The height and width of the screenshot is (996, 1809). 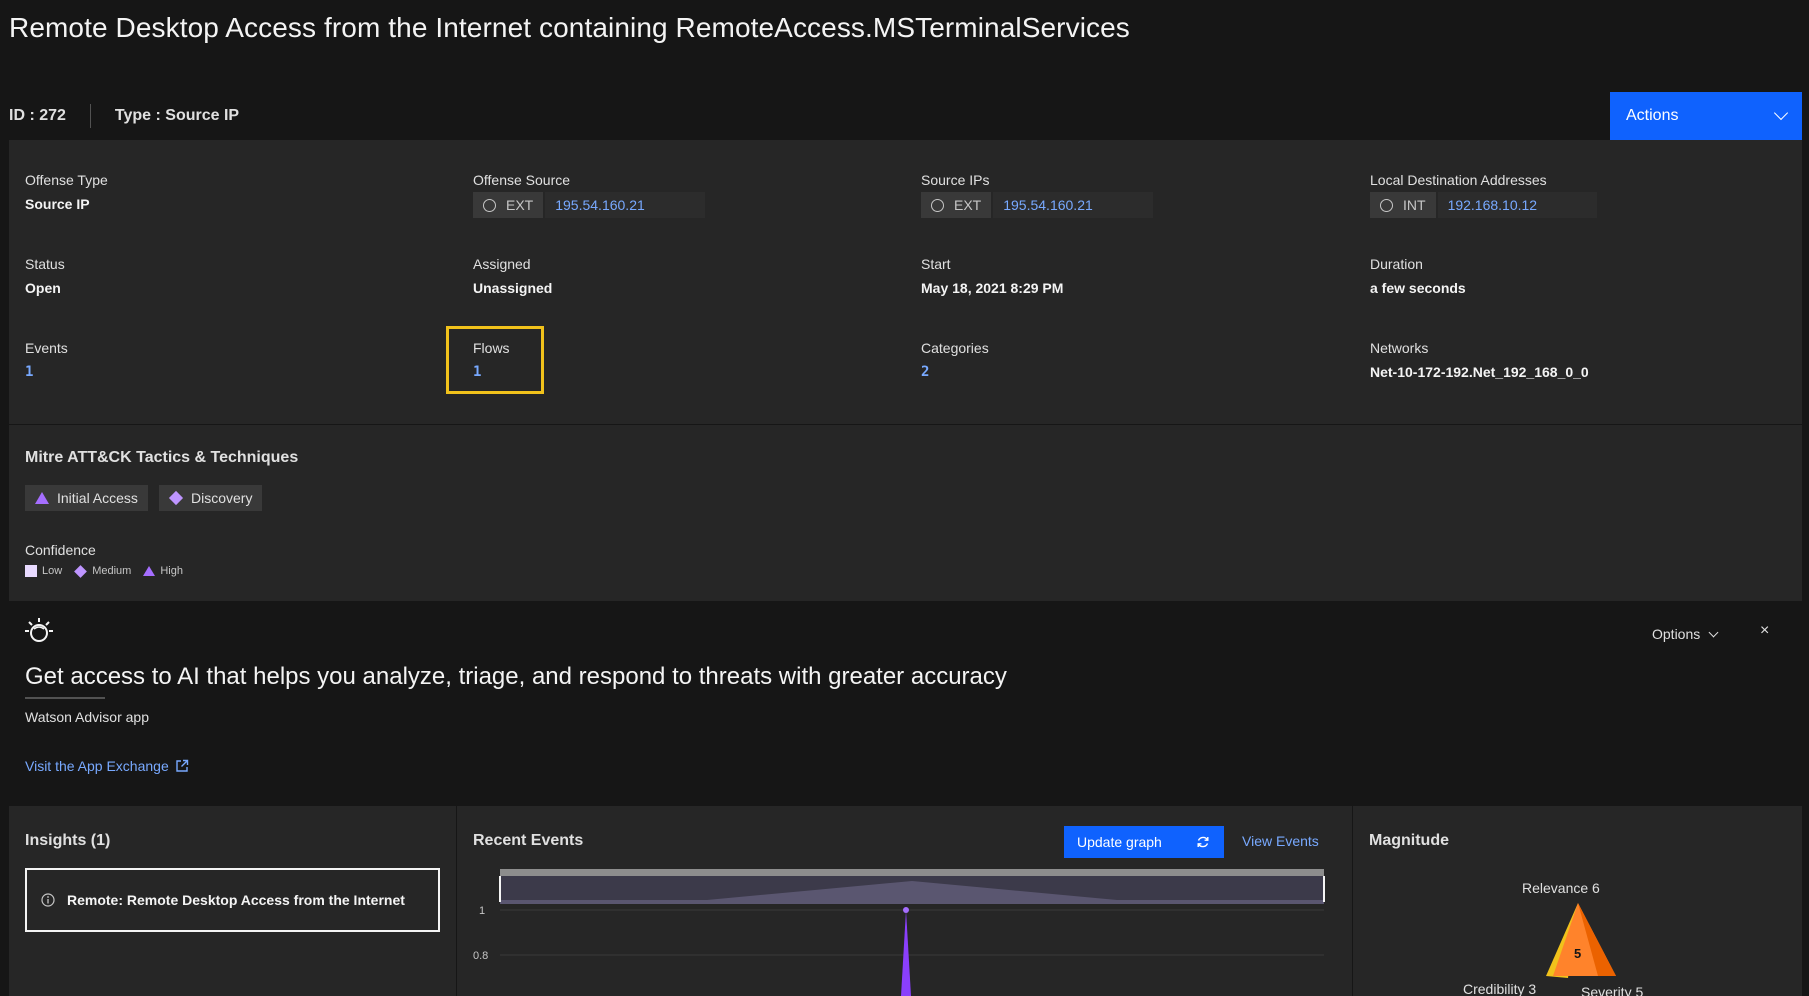 What do you see at coordinates (1652, 115) in the screenshot?
I see `actions-label: Actions` at bounding box center [1652, 115].